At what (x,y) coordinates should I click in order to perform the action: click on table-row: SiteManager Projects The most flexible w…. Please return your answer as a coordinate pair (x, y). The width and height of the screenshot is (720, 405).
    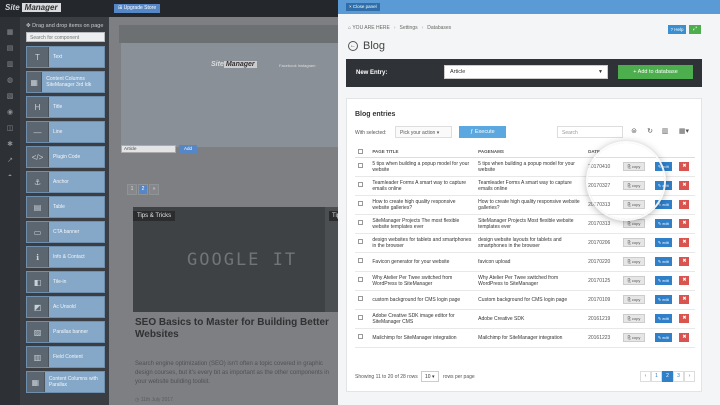
    Looking at the image, I should click on (525, 224).